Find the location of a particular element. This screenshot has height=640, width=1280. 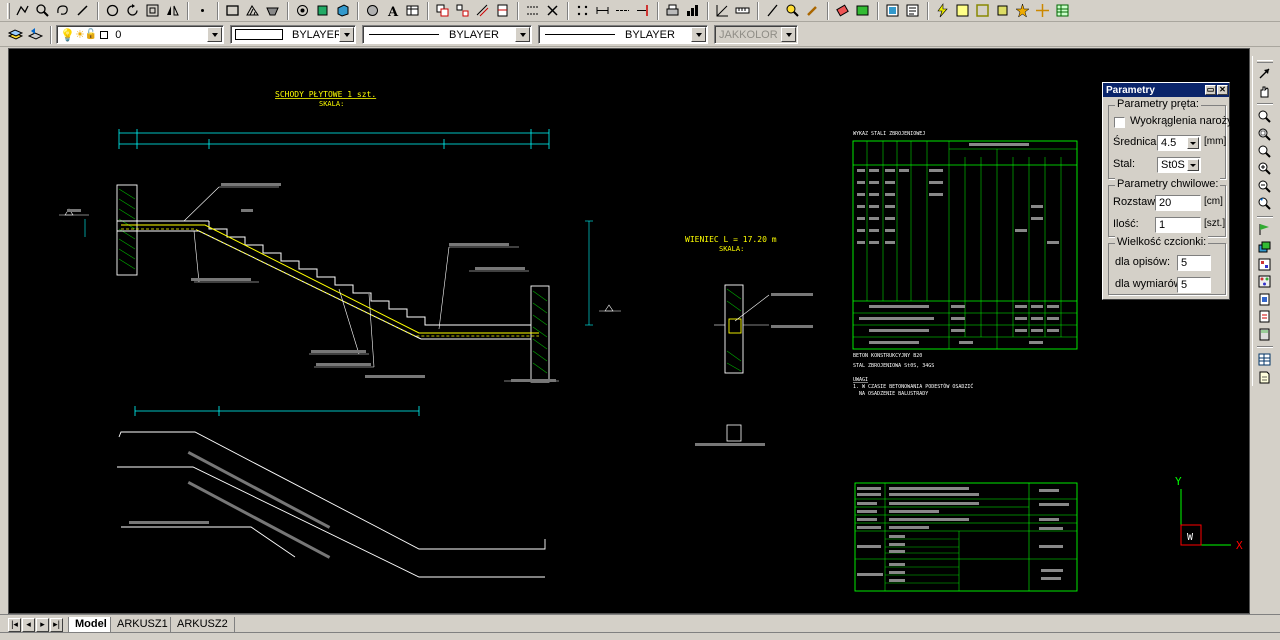

block-icon is located at coordinates (322, 10).